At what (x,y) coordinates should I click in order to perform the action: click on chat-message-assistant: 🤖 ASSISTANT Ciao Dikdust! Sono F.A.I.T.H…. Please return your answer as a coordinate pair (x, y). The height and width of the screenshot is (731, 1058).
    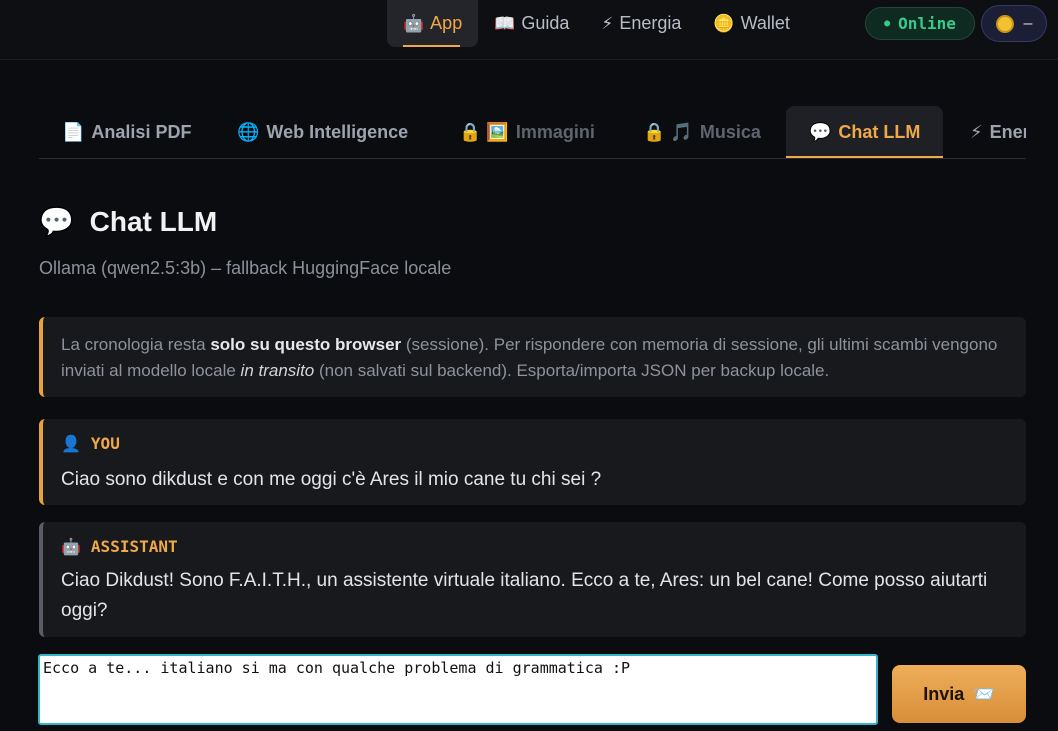
    Looking at the image, I should click on (532, 579).